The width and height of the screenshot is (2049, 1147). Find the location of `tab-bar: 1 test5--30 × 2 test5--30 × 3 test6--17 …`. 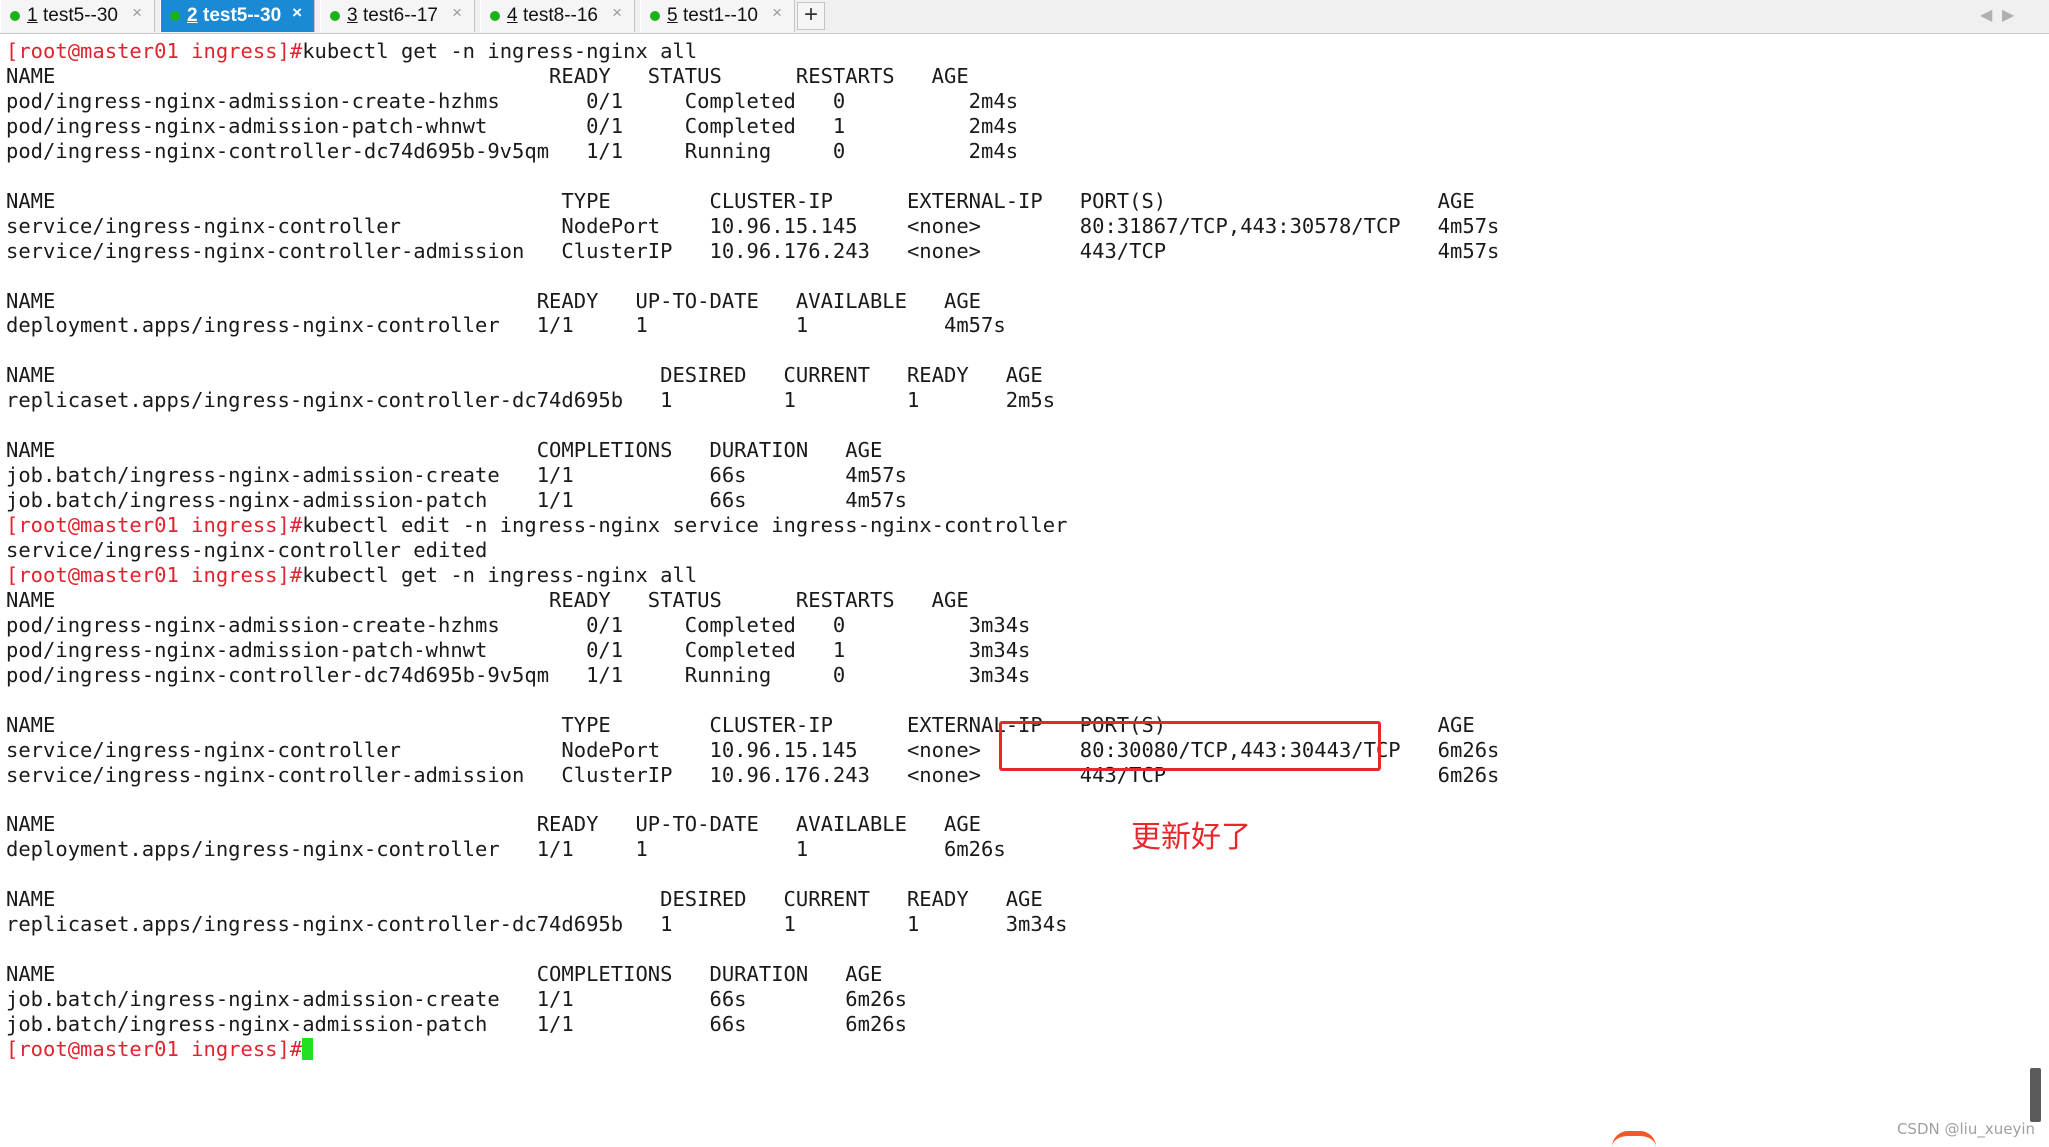

tab-bar: 1 test5--30 × 2 test5--30 × 3 test6--17 … is located at coordinates (1024, 17).